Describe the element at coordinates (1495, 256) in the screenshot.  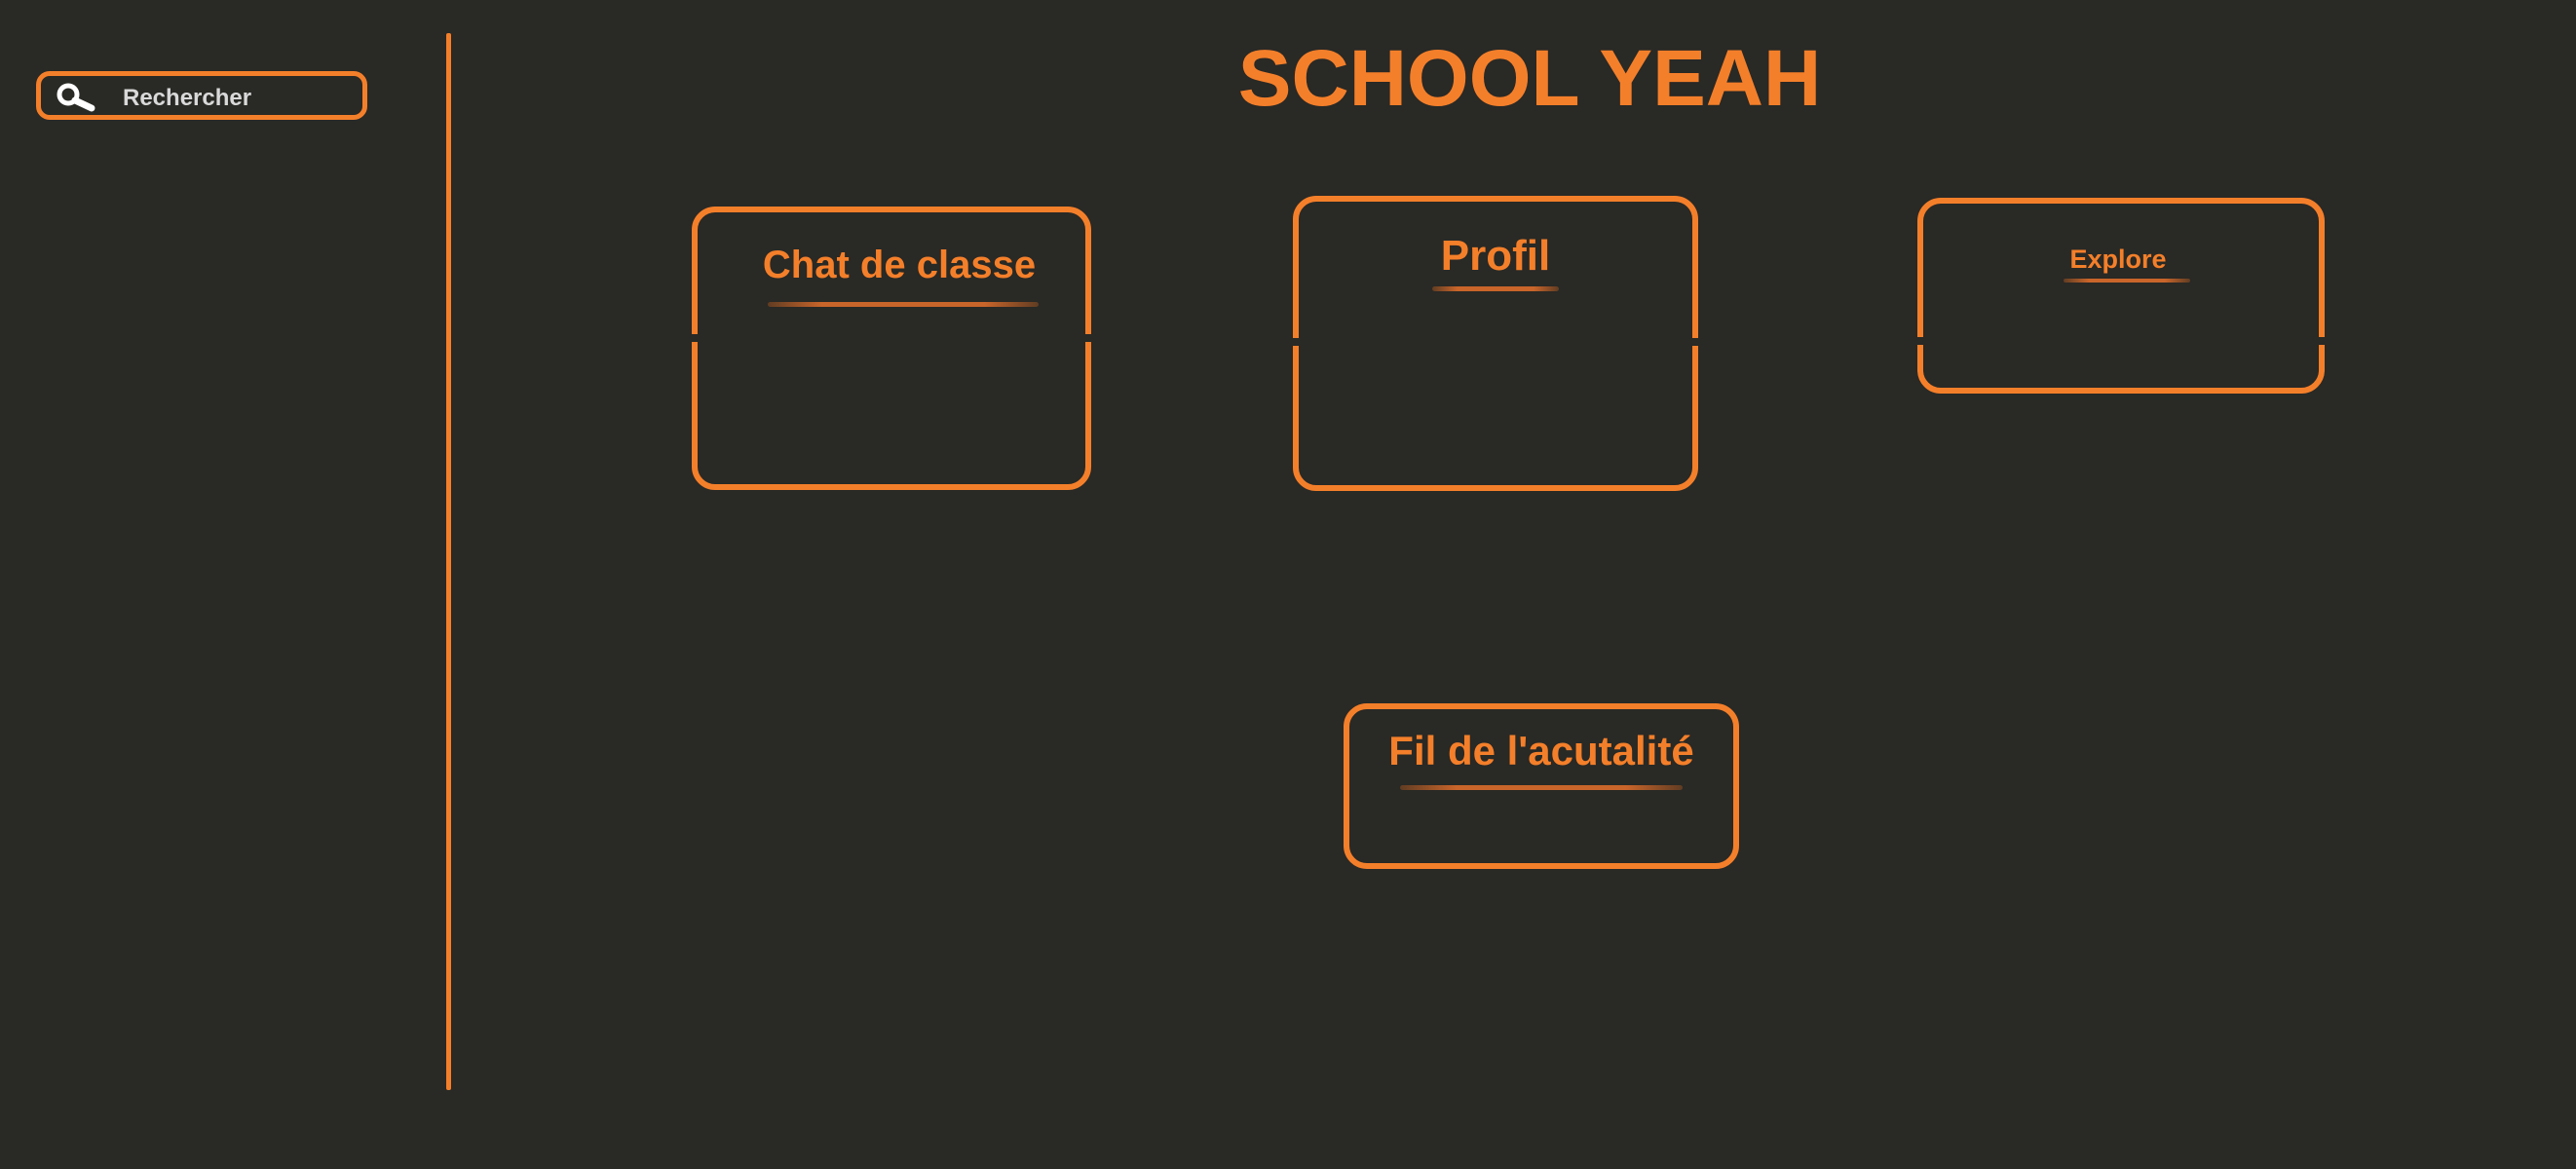
I see `profile-card-title: Profil` at that location.